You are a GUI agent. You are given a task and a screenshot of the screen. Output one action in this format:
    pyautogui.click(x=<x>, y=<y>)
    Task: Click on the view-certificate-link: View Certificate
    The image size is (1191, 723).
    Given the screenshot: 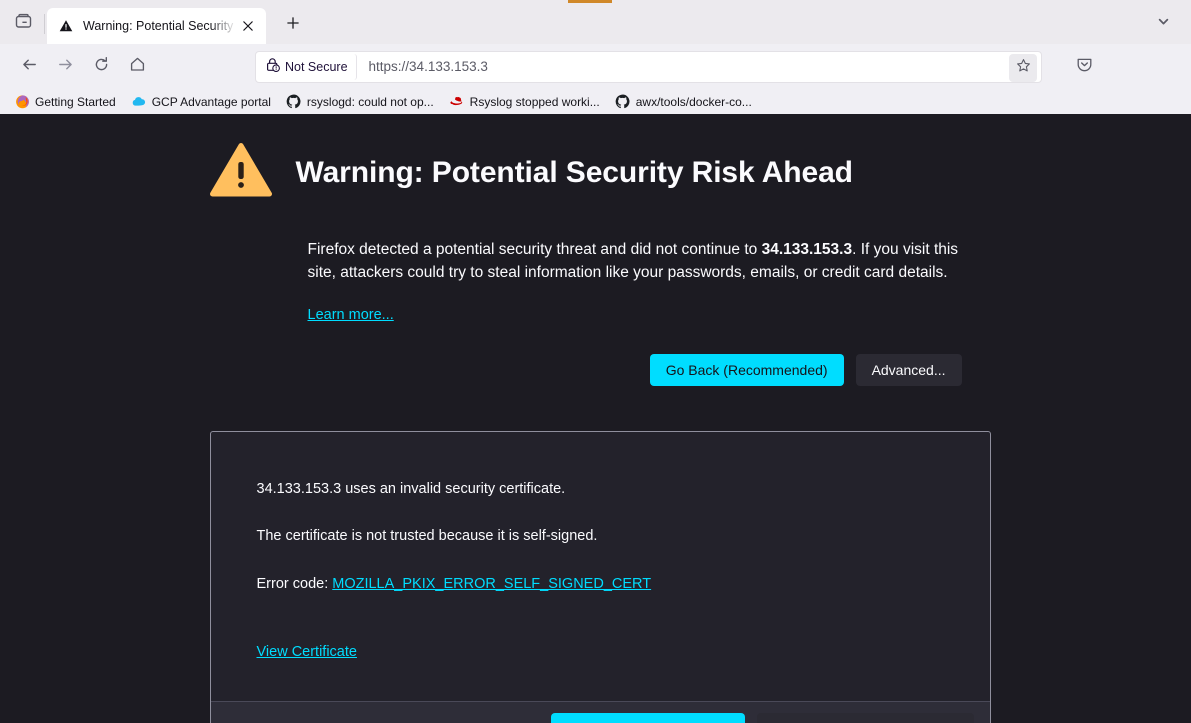 What is the action you would take?
    pyautogui.click(x=307, y=652)
    